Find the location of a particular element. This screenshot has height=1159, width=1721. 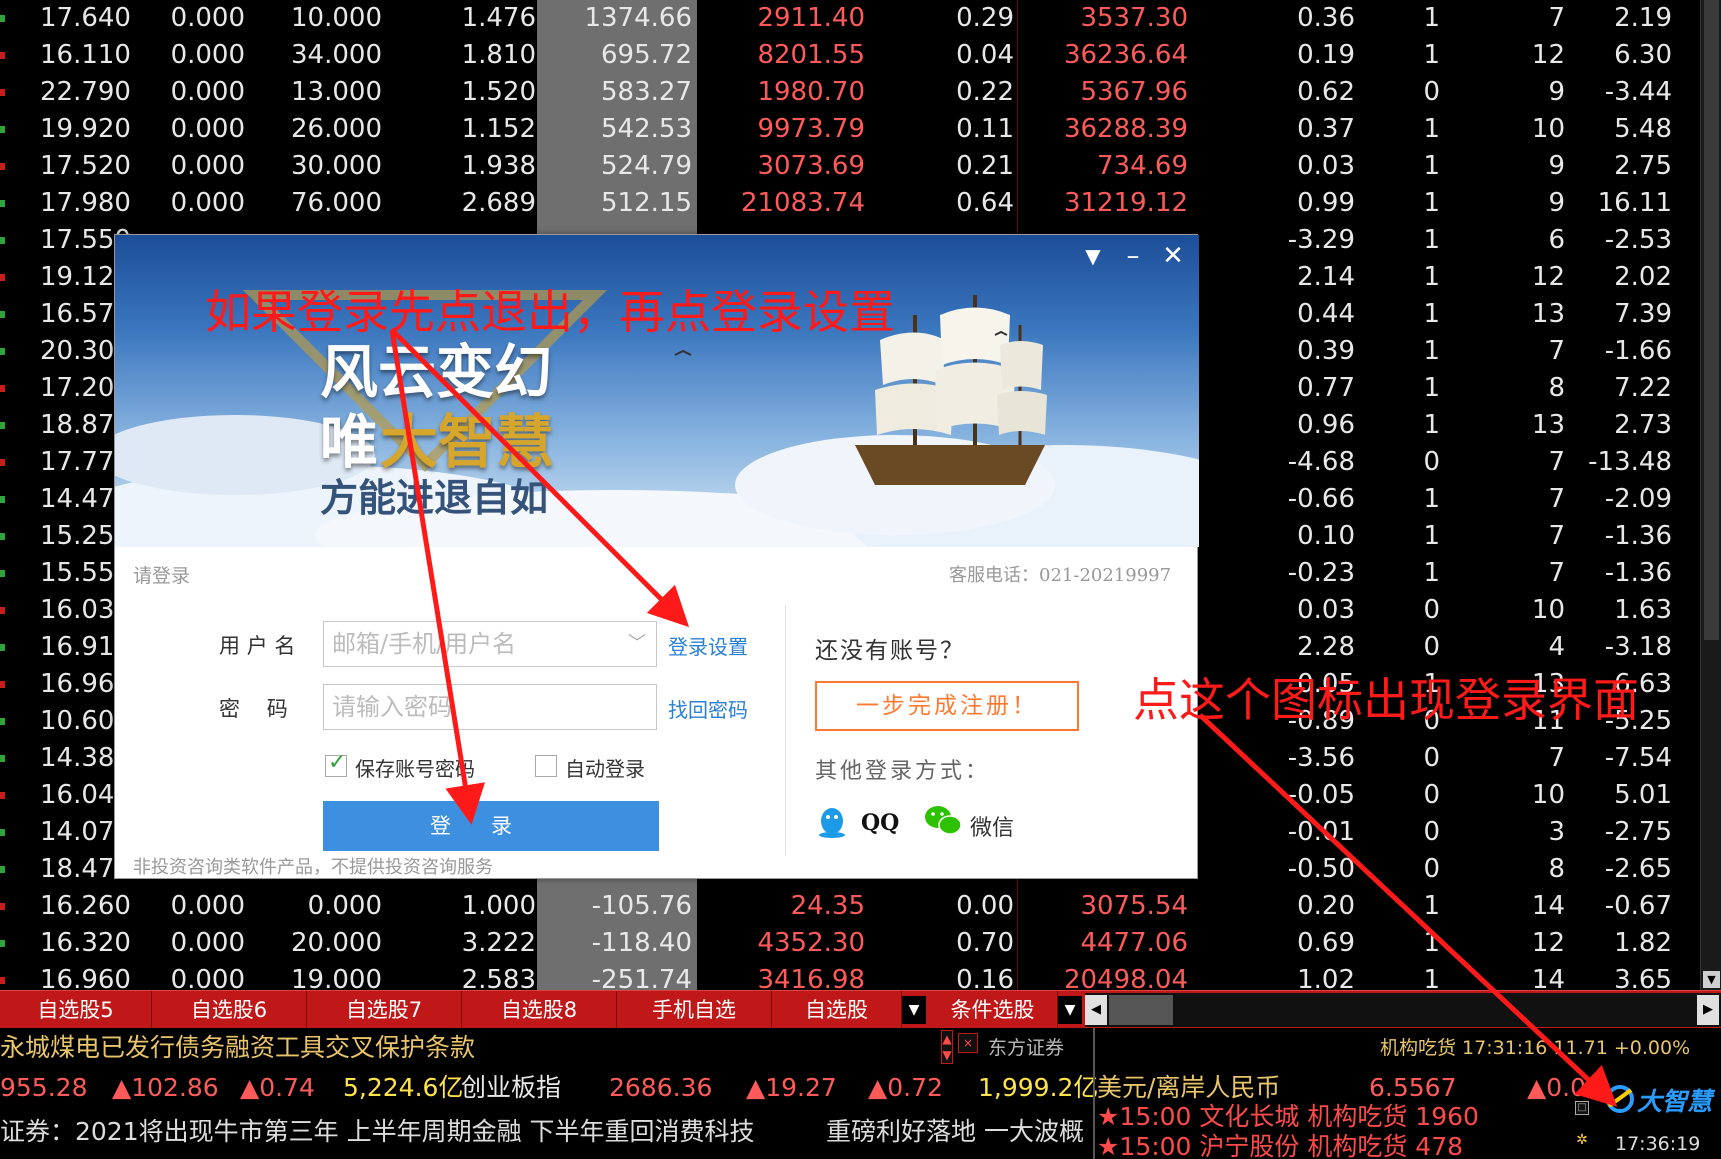

table-cell: -118.40 is located at coordinates (641, 943).